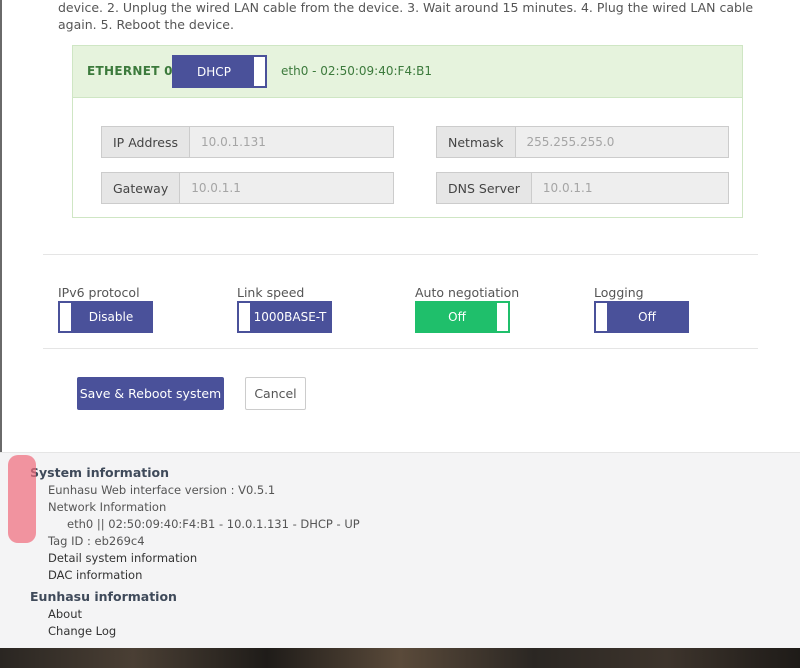  I want to click on link-speed-toggle-label: 1000BASE-T, so click(290, 317).